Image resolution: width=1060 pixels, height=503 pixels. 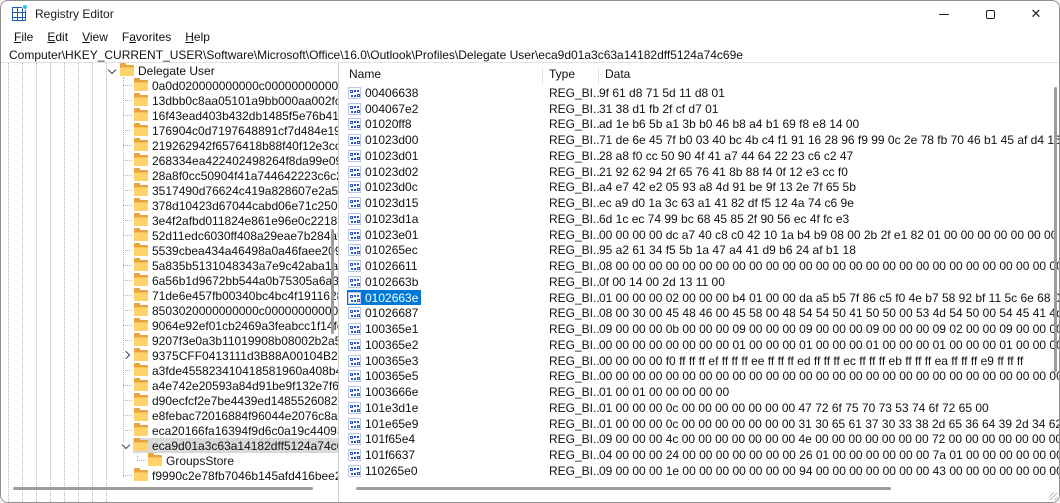 What do you see at coordinates (235, 175) in the screenshot?
I see `tree-node: 28a8f0cc50904f41a744642223c6c247` at bounding box center [235, 175].